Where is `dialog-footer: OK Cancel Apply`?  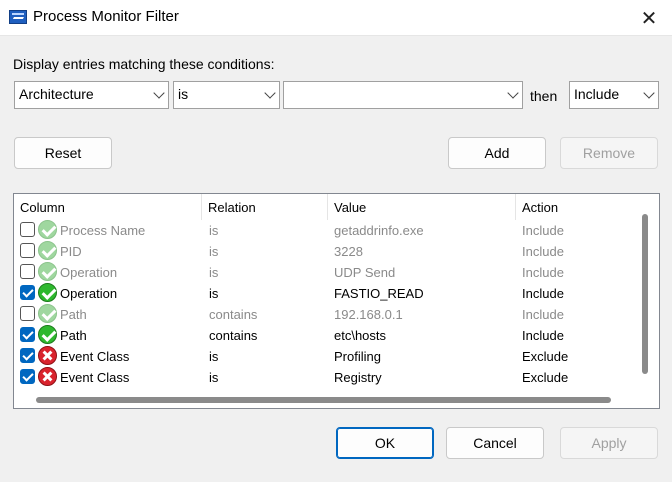 dialog-footer: OK Cancel Apply is located at coordinates (336, 446).